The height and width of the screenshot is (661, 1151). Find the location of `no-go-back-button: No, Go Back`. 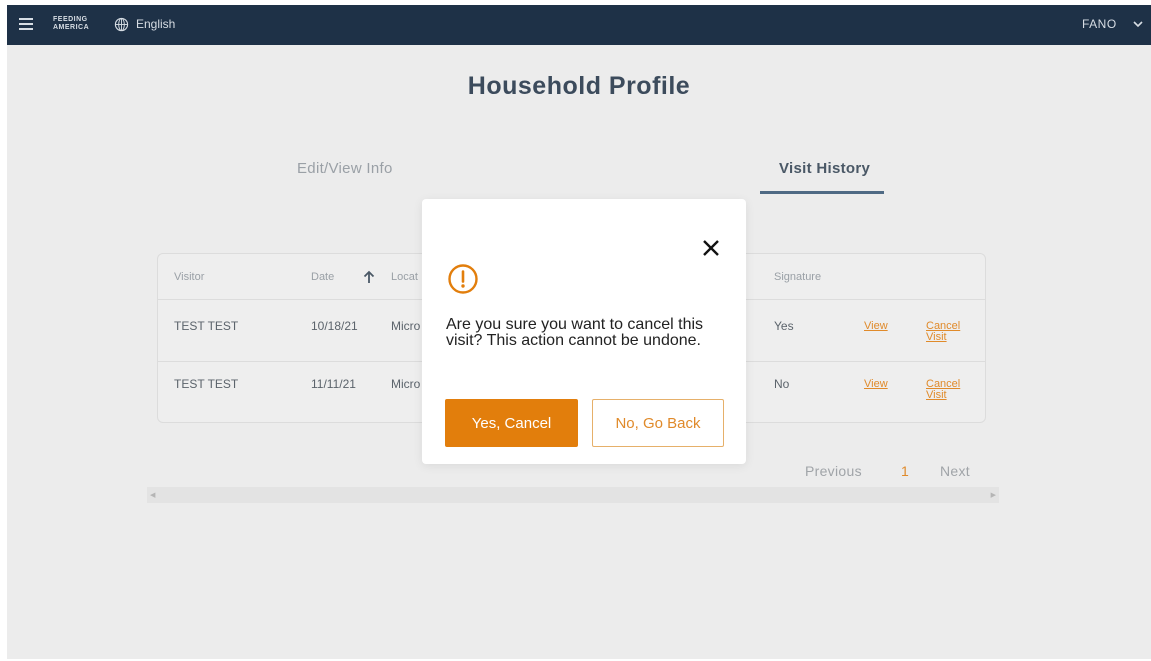

no-go-back-button: No, Go Back is located at coordinates (658, 423).